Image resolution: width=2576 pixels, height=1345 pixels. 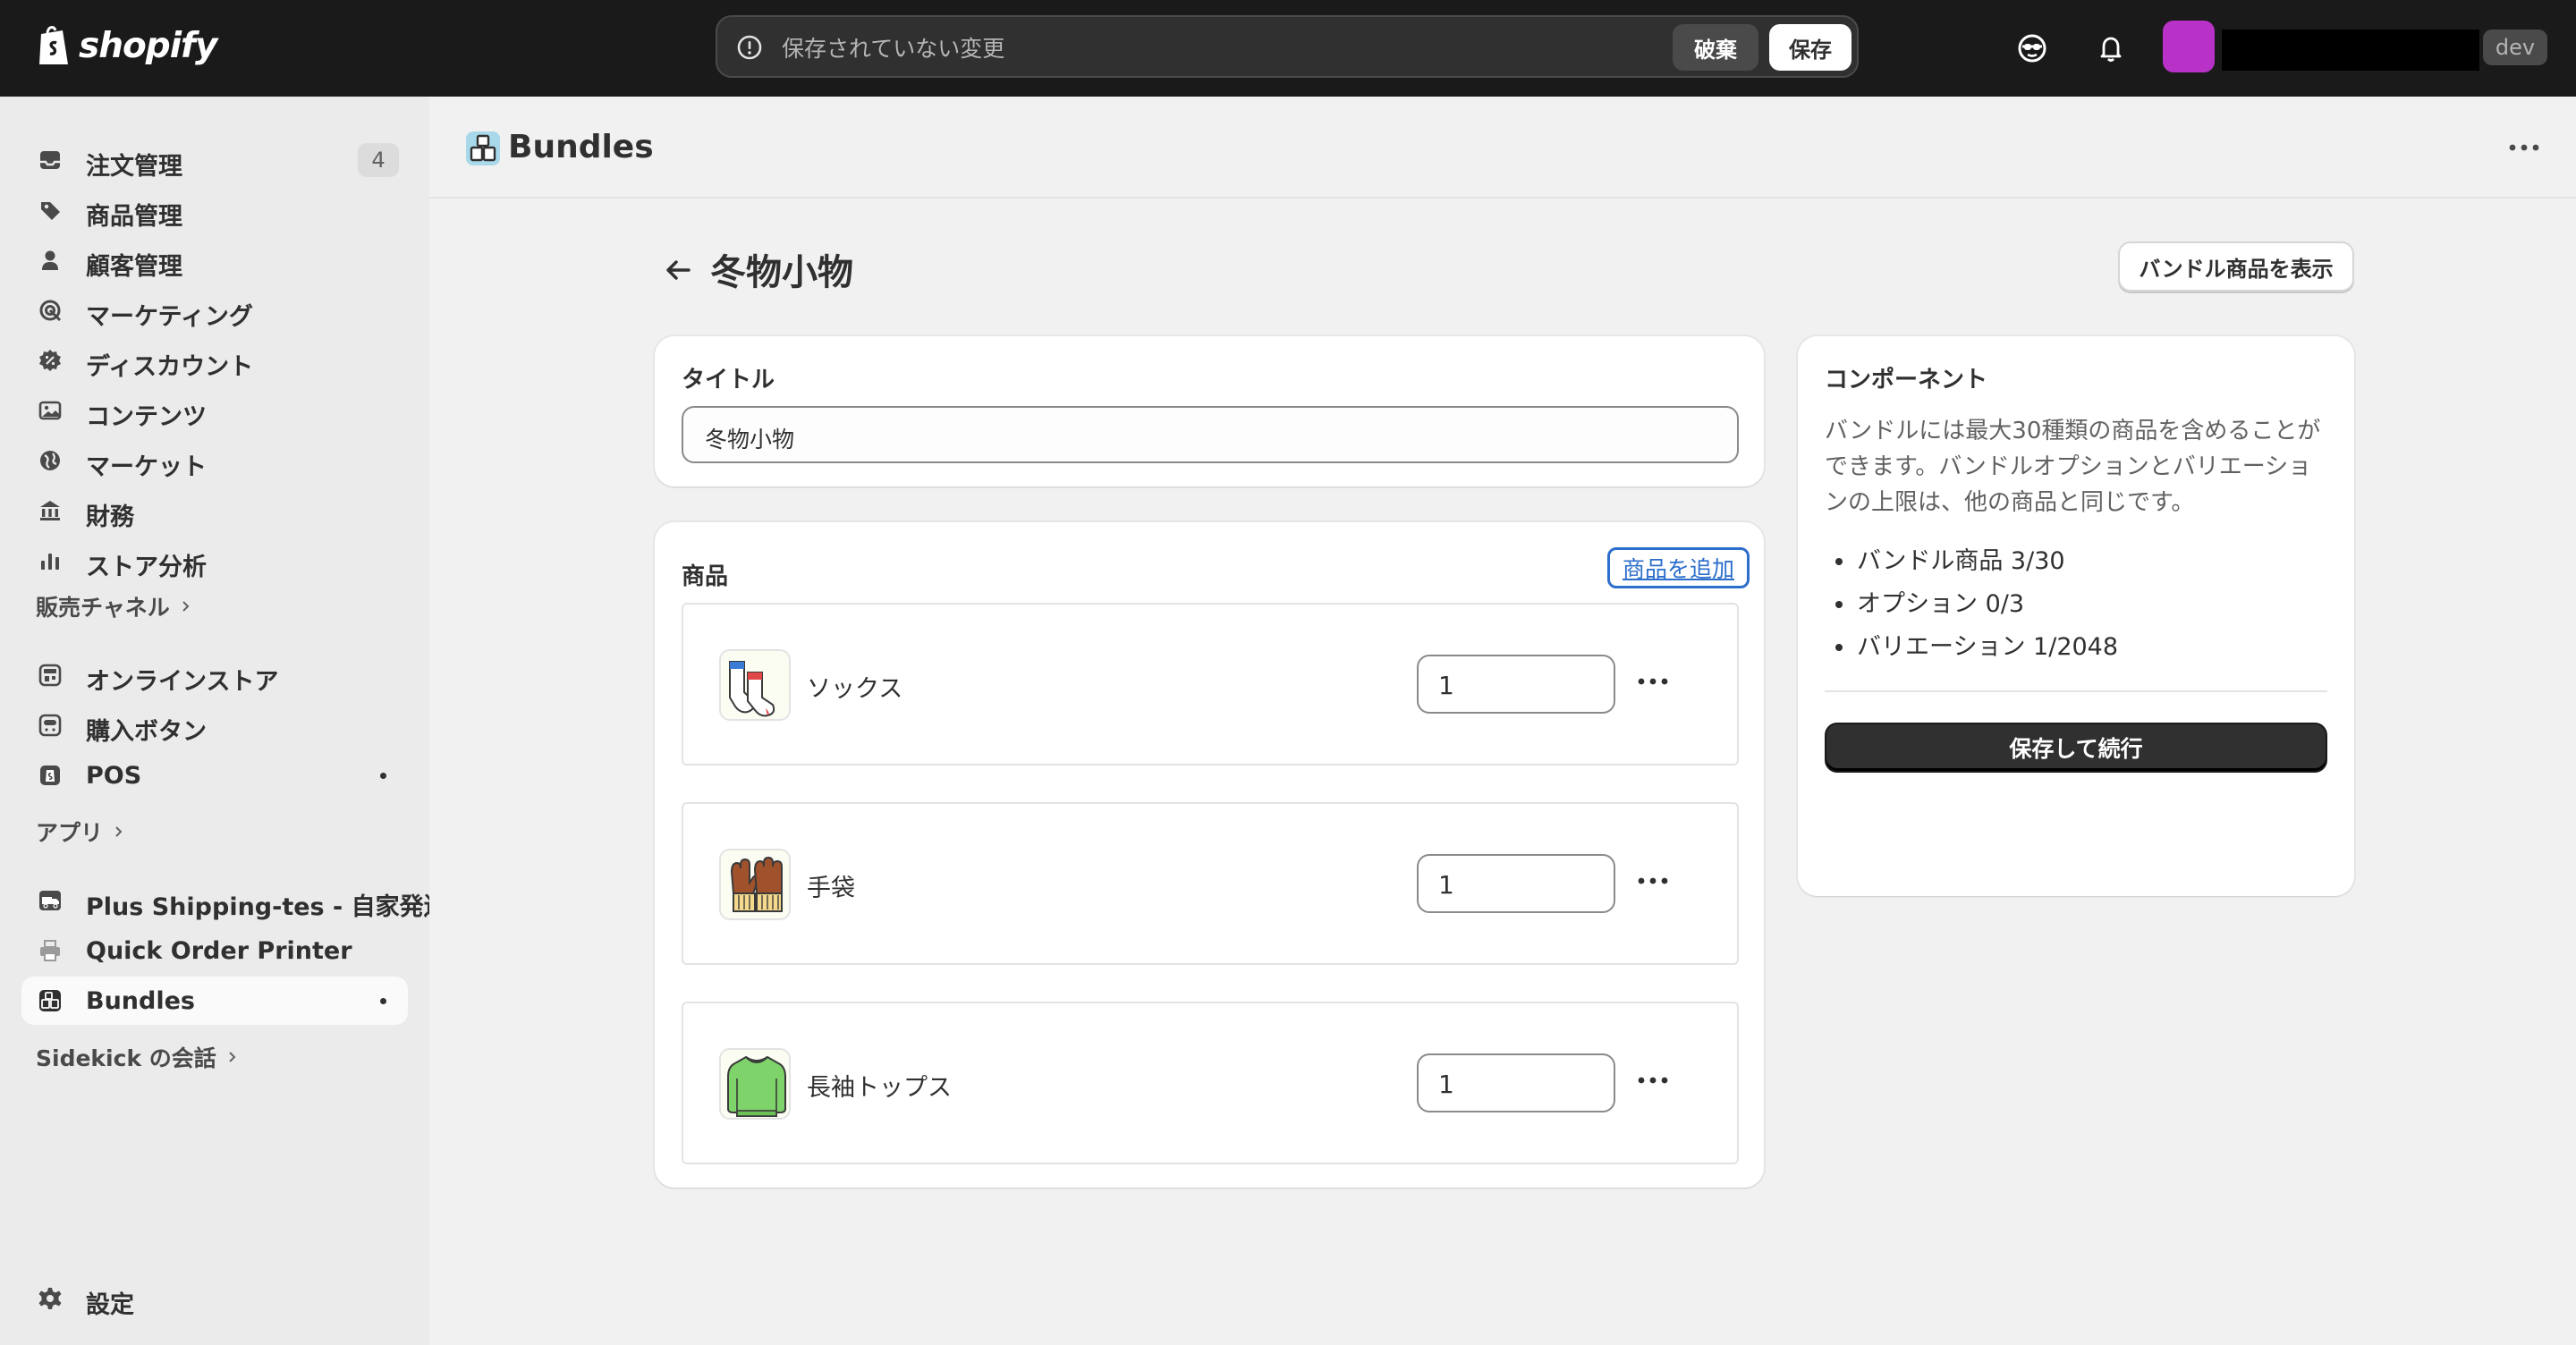 I want to click on pos-icon, so click(x=50, y=775).